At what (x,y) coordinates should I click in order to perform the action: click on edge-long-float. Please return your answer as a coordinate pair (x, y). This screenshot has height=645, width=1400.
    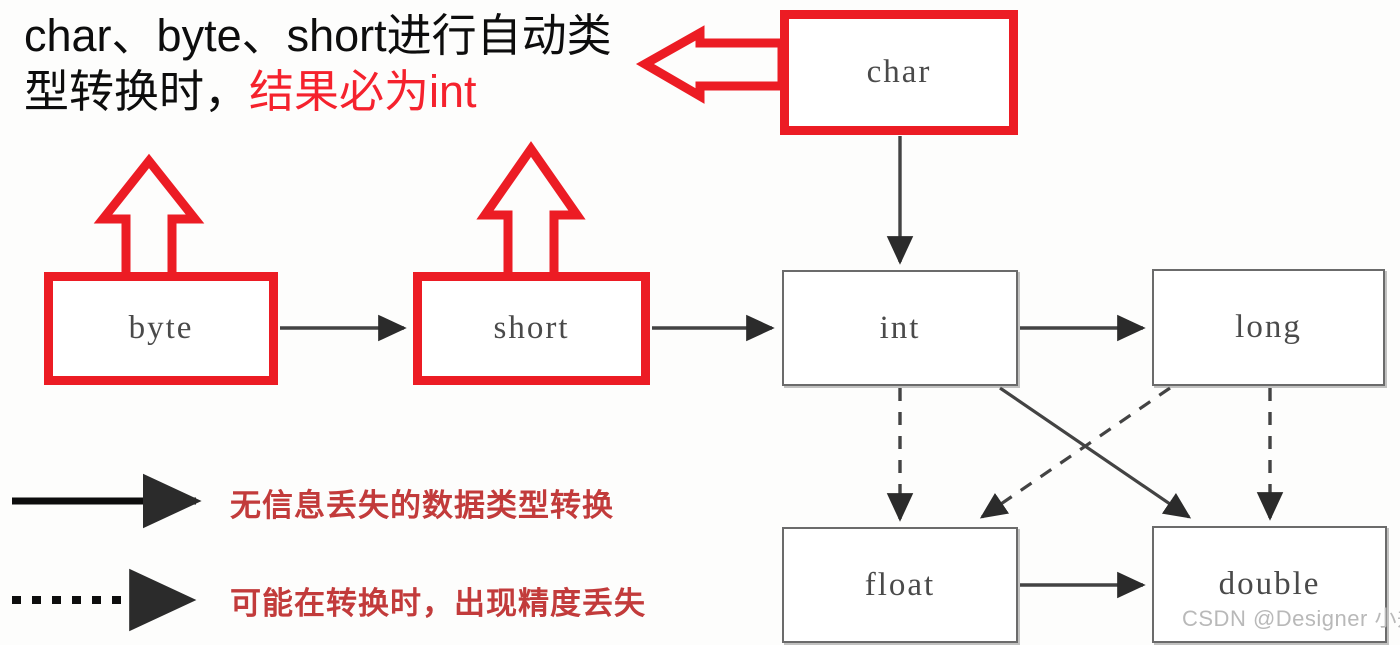
    Looking at the image, I should click on (1075, 452).